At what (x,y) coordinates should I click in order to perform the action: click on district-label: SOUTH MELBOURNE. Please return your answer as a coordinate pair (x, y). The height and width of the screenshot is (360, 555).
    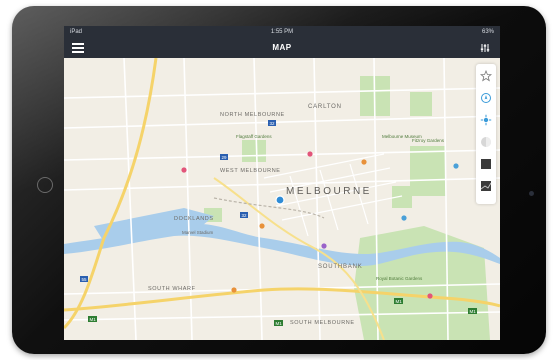
    Looking at the image, I should click on (322, 323).